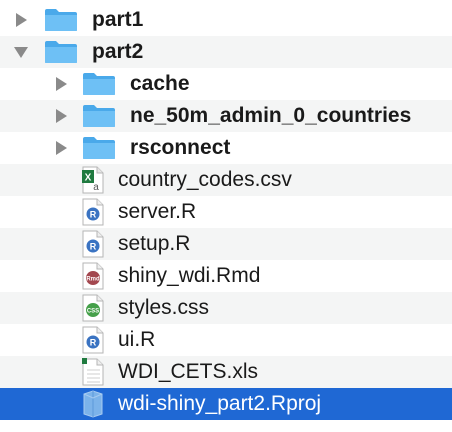  I want to click on row-label: shiny_wdi.Rmd, so click(189, 275).